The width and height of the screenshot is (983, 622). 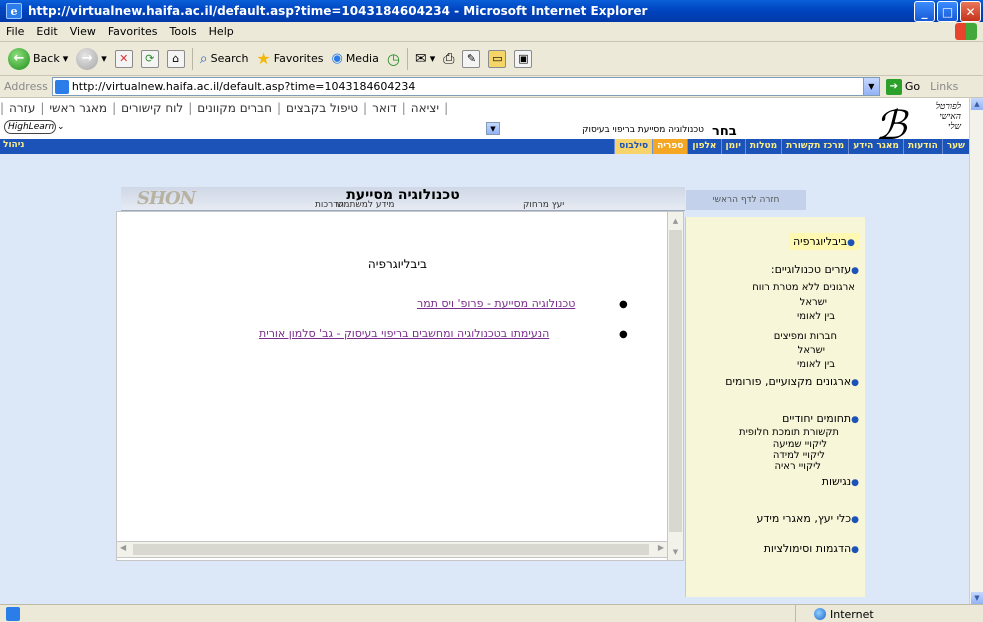 What do you see at coordinates (813, 302) in the screenshot?
I see `sidebar-nonprofit-israel: ישראל` at bounding box center [813, 302].